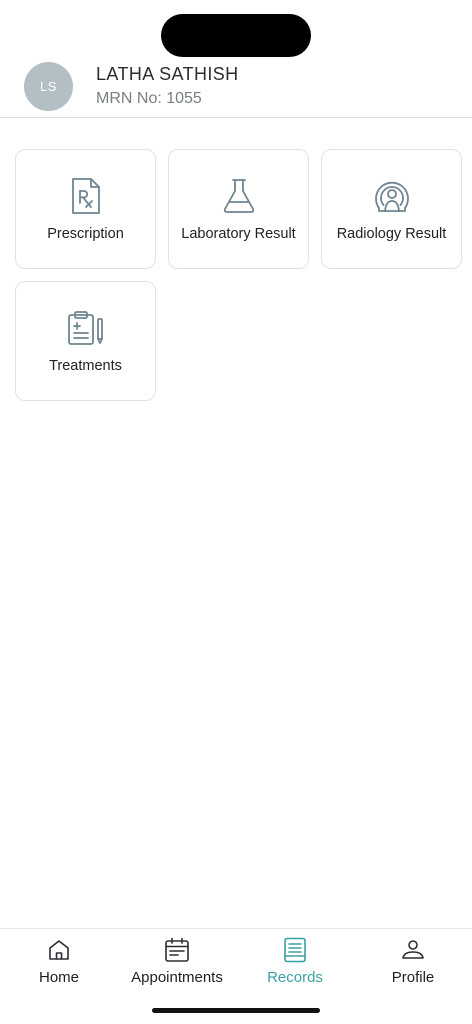 Image resolution: width=472 pixels, height=1024 pixels. What do you see at coordinates (48, 86) in the screenshot?
I see `avatar: LS` at bounding box center [48, 86].